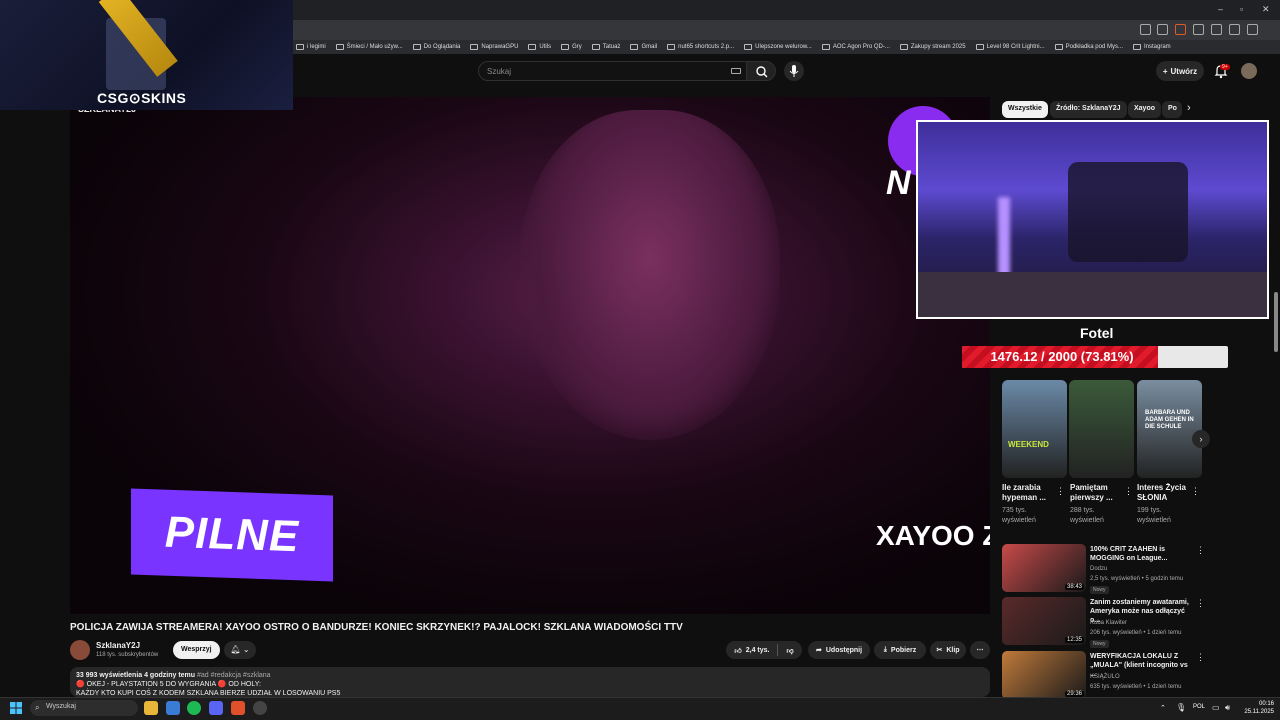 The width and height of the screenshot is (1280, 720). What do you see at coordinates (980, 650) in the screenshot?
I see `more-actions-button: ⋯` at bounding box center [980, 650].